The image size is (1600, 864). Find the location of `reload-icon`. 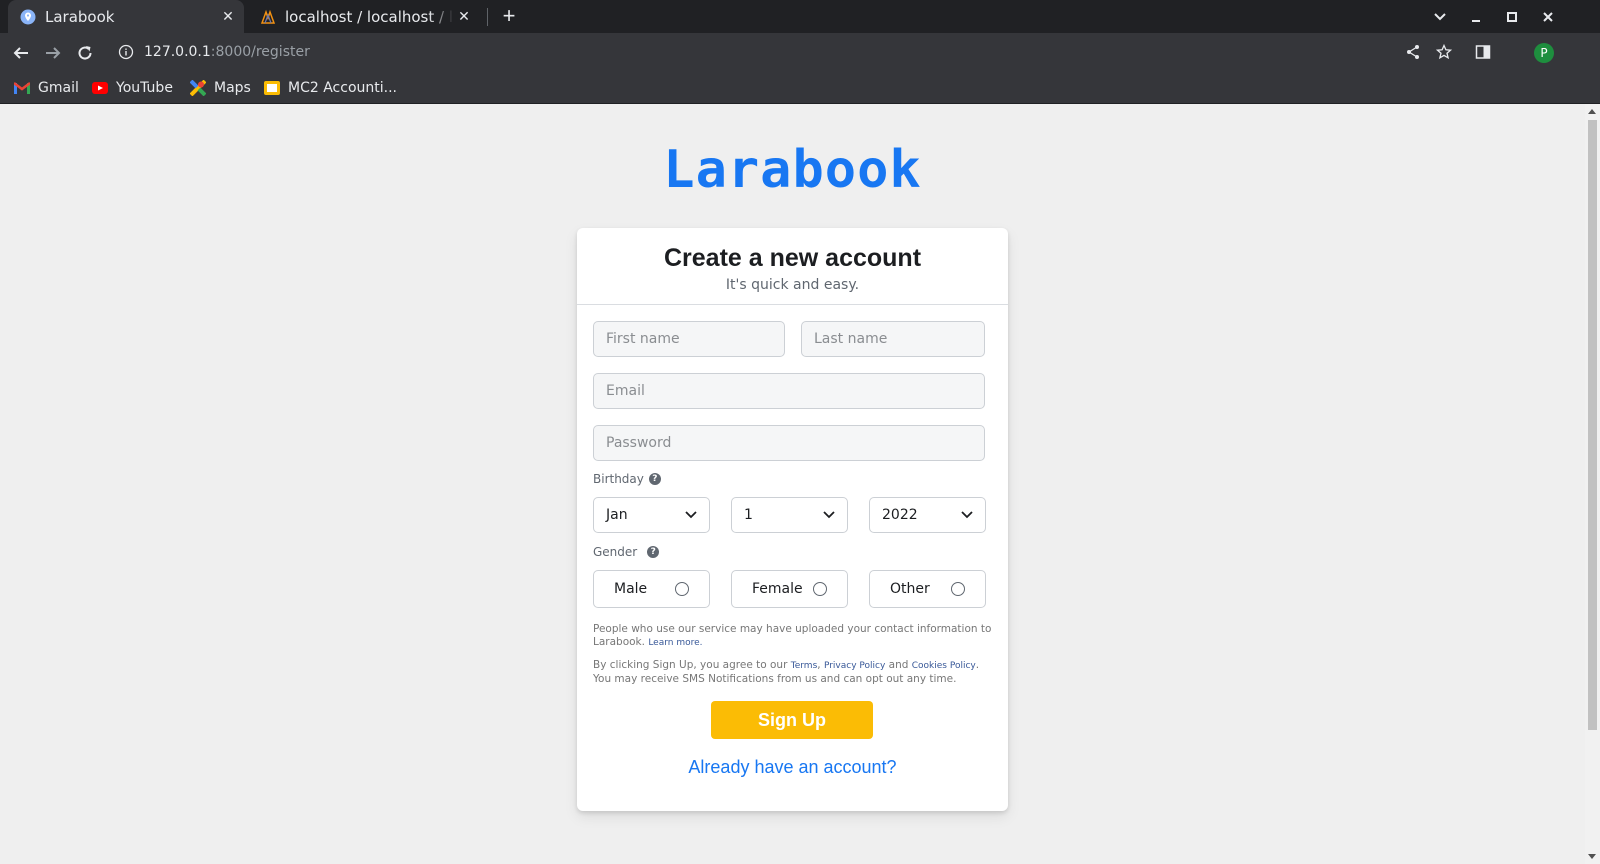

reload-icon is located at coordinates (85, 53).